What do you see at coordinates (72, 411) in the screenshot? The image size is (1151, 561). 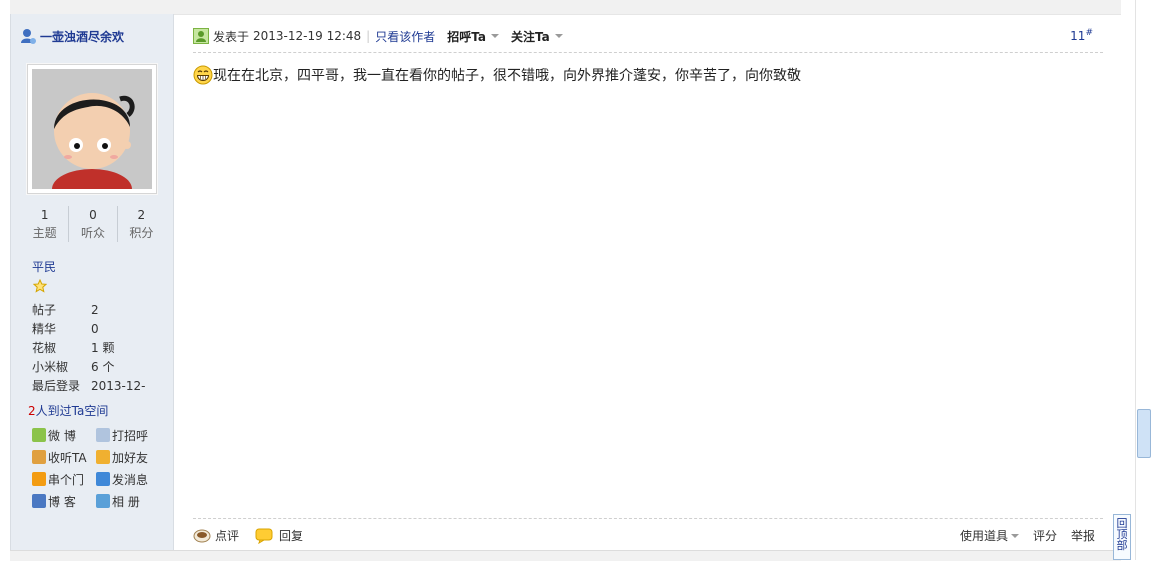 I see `visit-text: 人到过Ta空间` at bounding box center [72, 411].